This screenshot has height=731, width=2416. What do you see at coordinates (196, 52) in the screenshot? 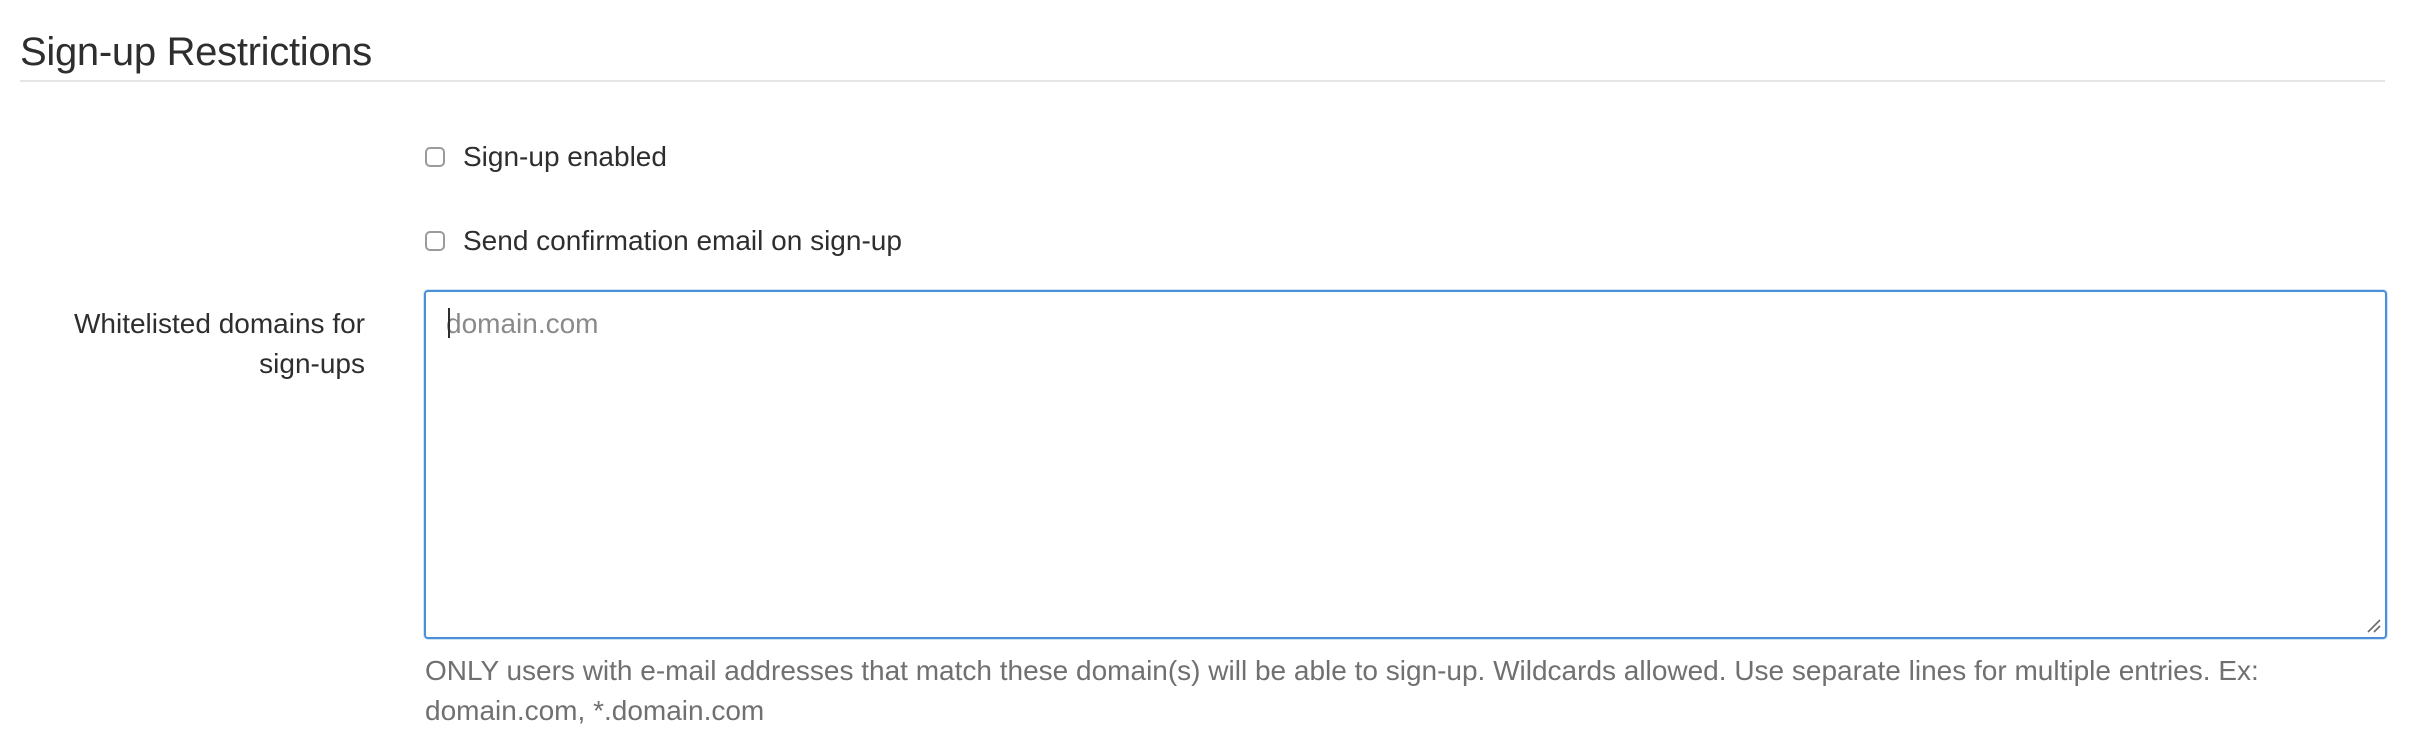
I see `section-title: Sign-up Restrictions` at bounding box center [196, 52].